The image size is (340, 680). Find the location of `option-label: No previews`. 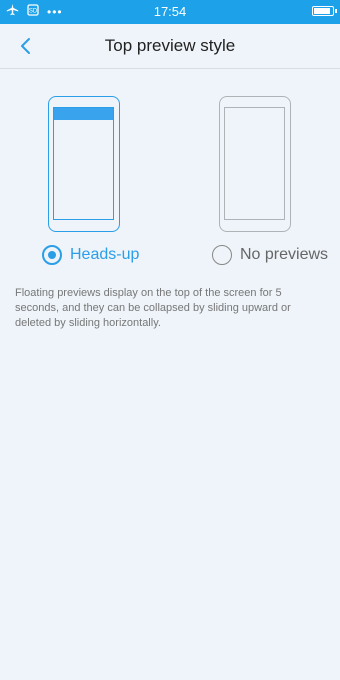

option-label: No previews is located at coordinates (284, 254).